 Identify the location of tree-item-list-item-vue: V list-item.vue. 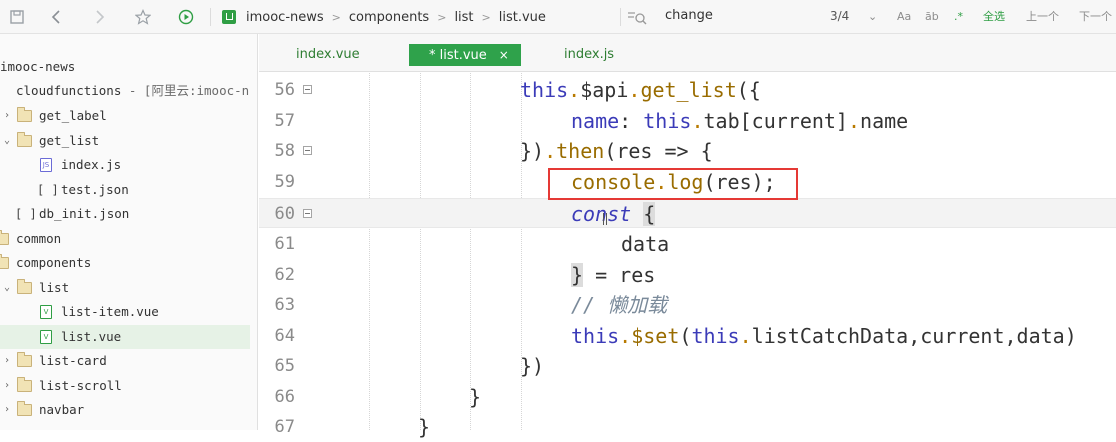
(125, 312).